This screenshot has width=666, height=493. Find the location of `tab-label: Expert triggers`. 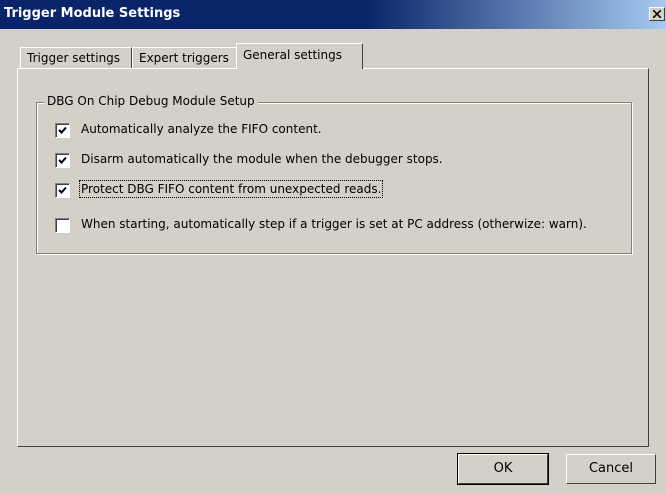

tab-label: Expert triggers is located at coordinates (184, 58).